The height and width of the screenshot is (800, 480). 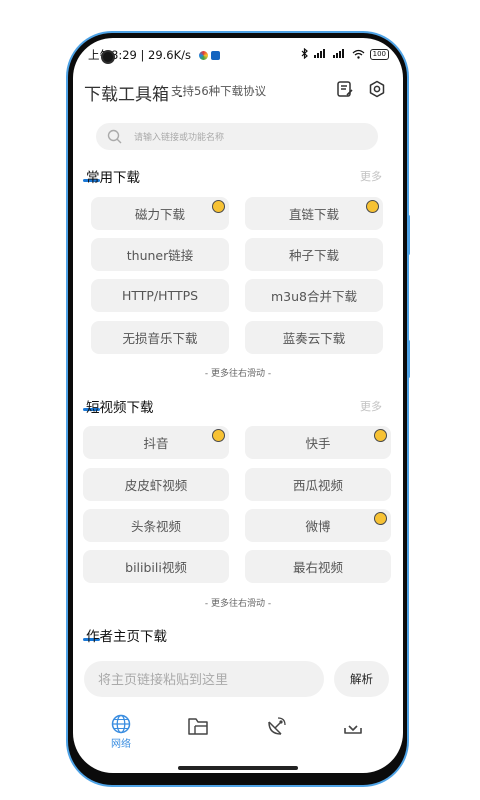 I want to click on common-item-lanzou: 蓝奏云下载, so click(x=314, y=337).